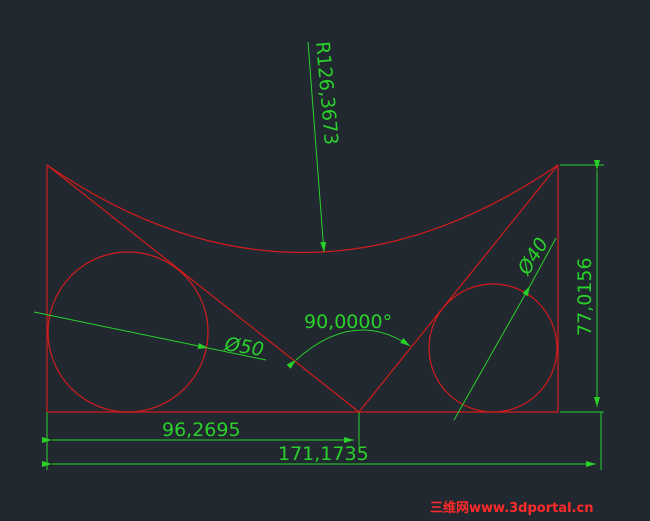  What do you see at coordinates (511, 508) in the screenshot?
I see `watermark: 三维网www.3dportal.cn` at bounding box center [511, 508].